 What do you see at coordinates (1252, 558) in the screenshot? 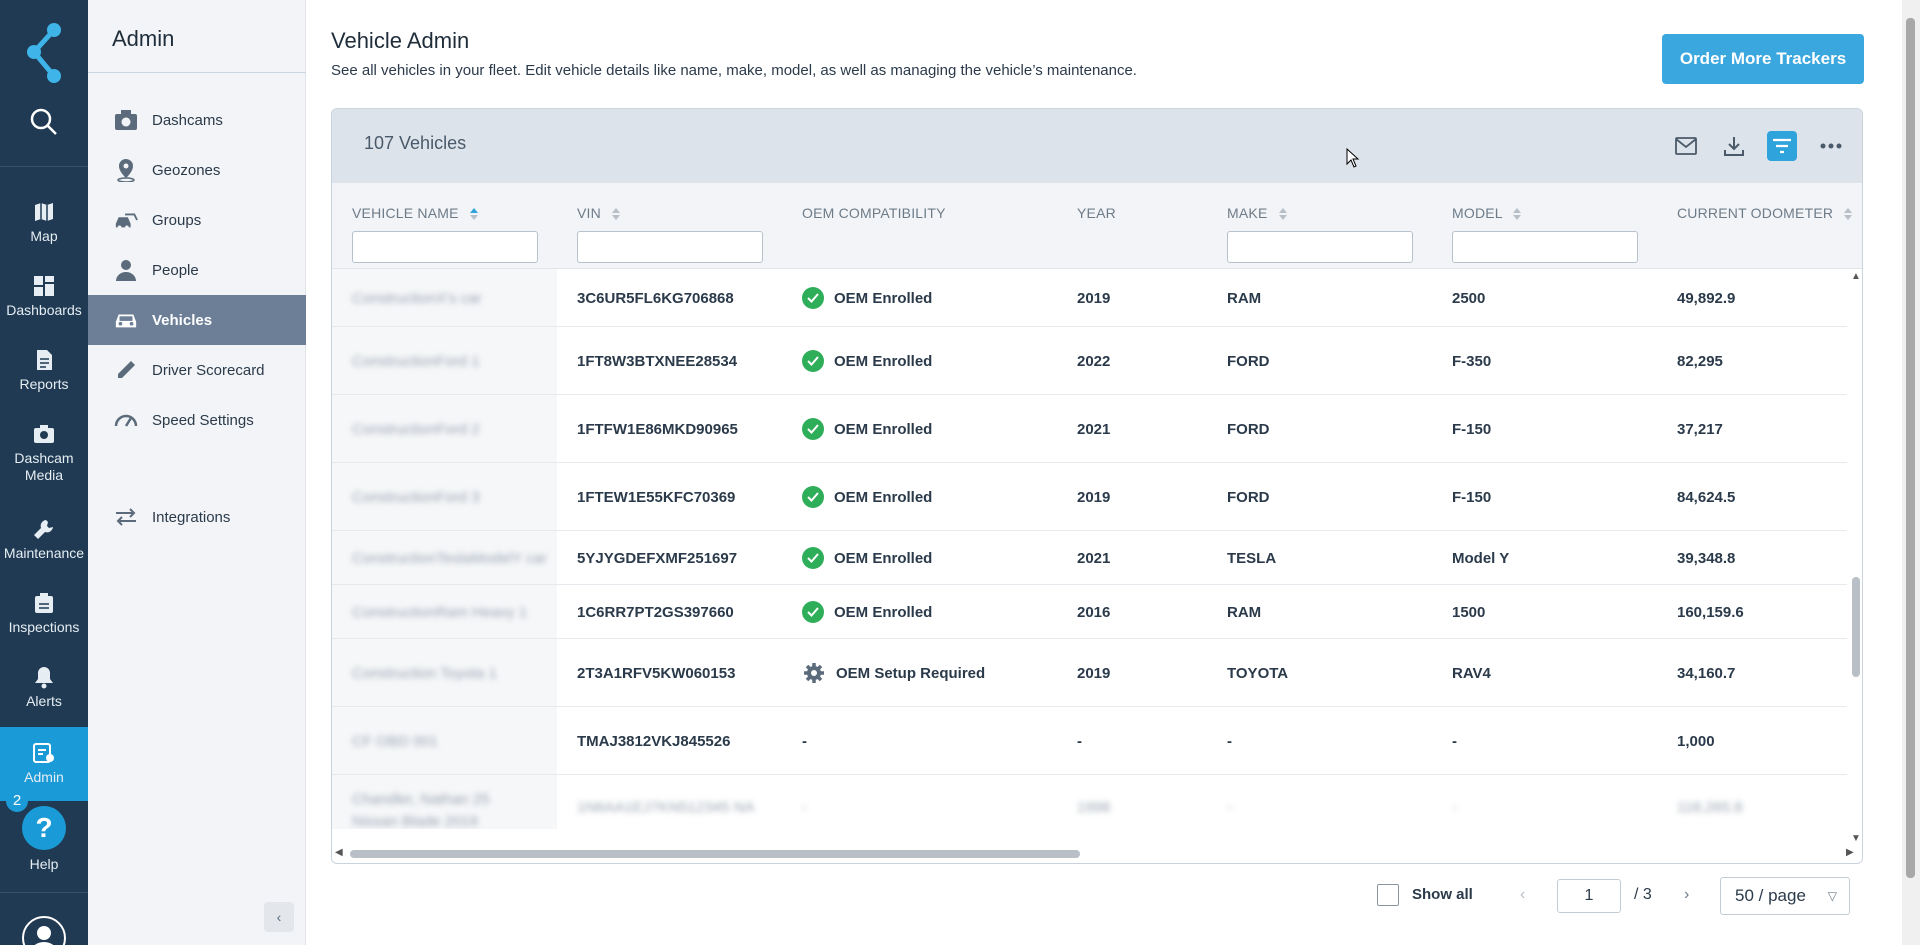
I see `make-cell: TESLA` at bounding box center [1252, 558].